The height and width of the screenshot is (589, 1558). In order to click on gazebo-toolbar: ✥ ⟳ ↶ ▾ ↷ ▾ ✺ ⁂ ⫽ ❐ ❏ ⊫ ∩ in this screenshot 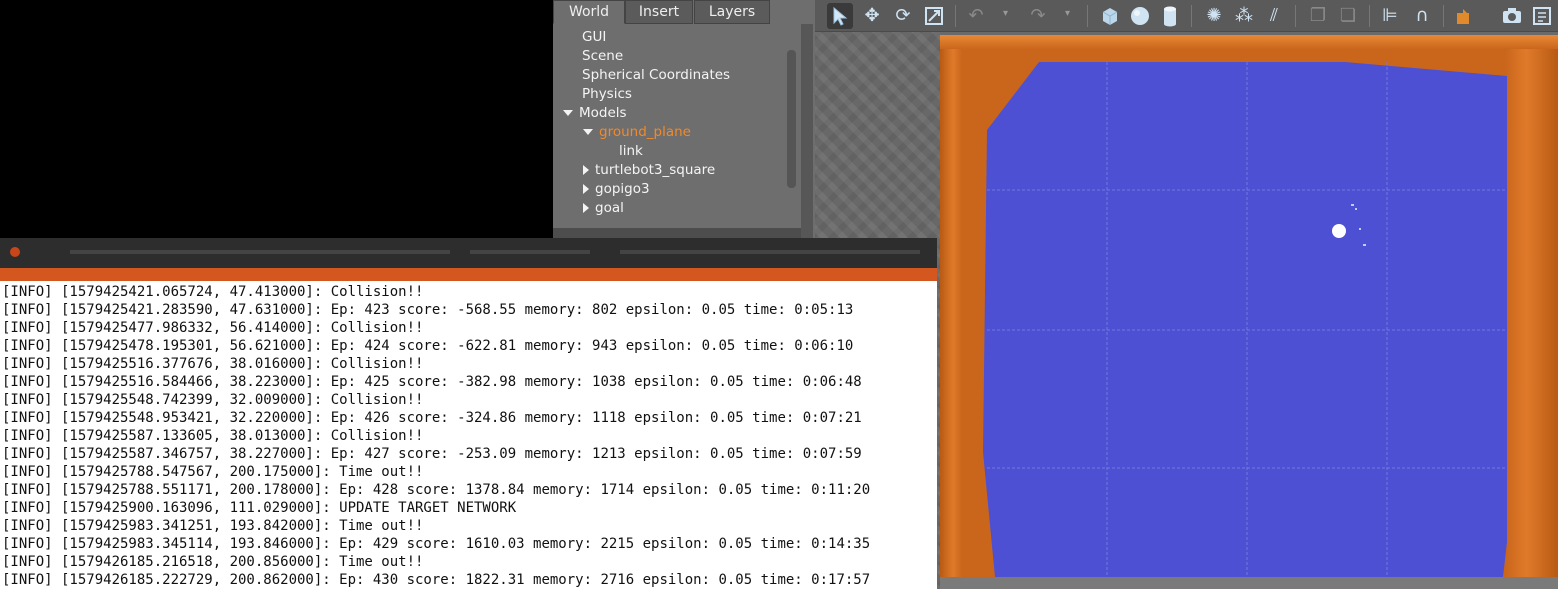, I will do `click(1186, 16)`.